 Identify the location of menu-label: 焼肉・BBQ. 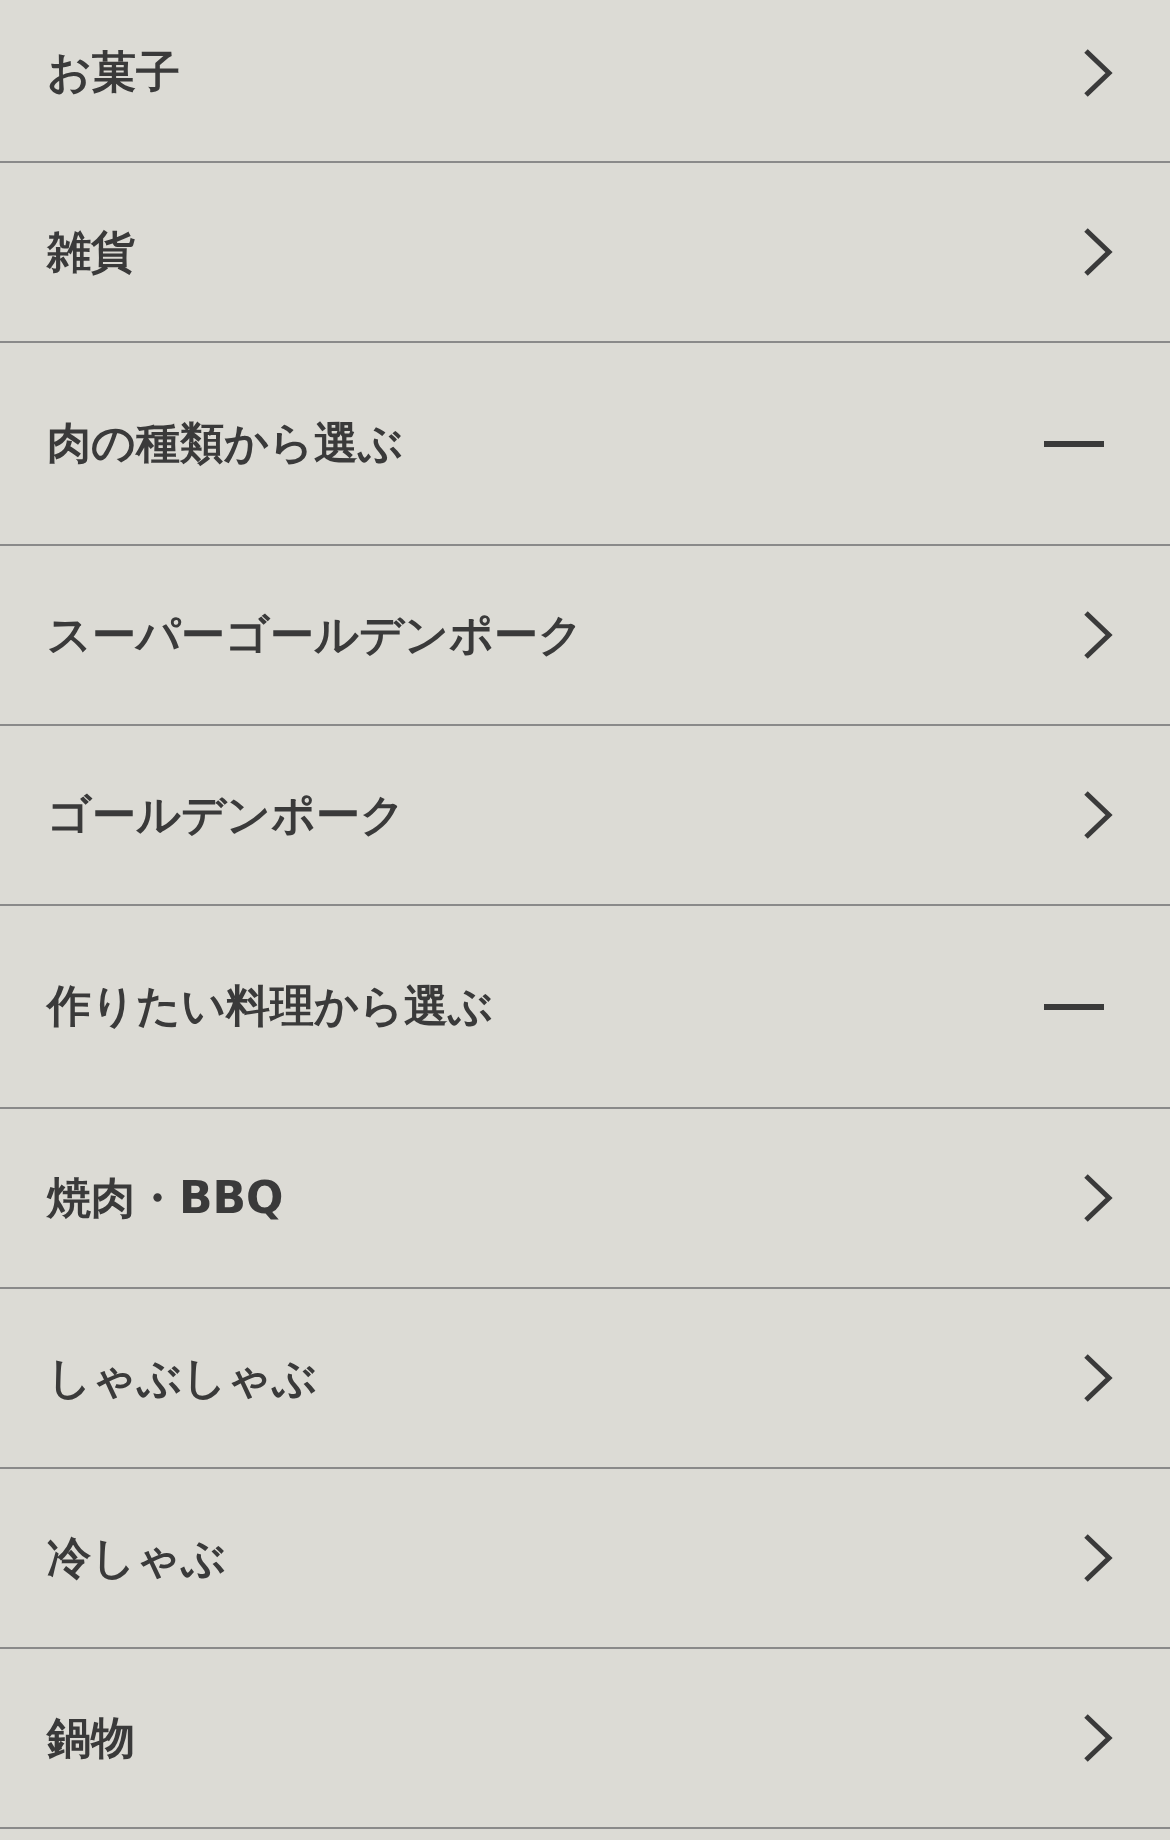
(165, 1197).